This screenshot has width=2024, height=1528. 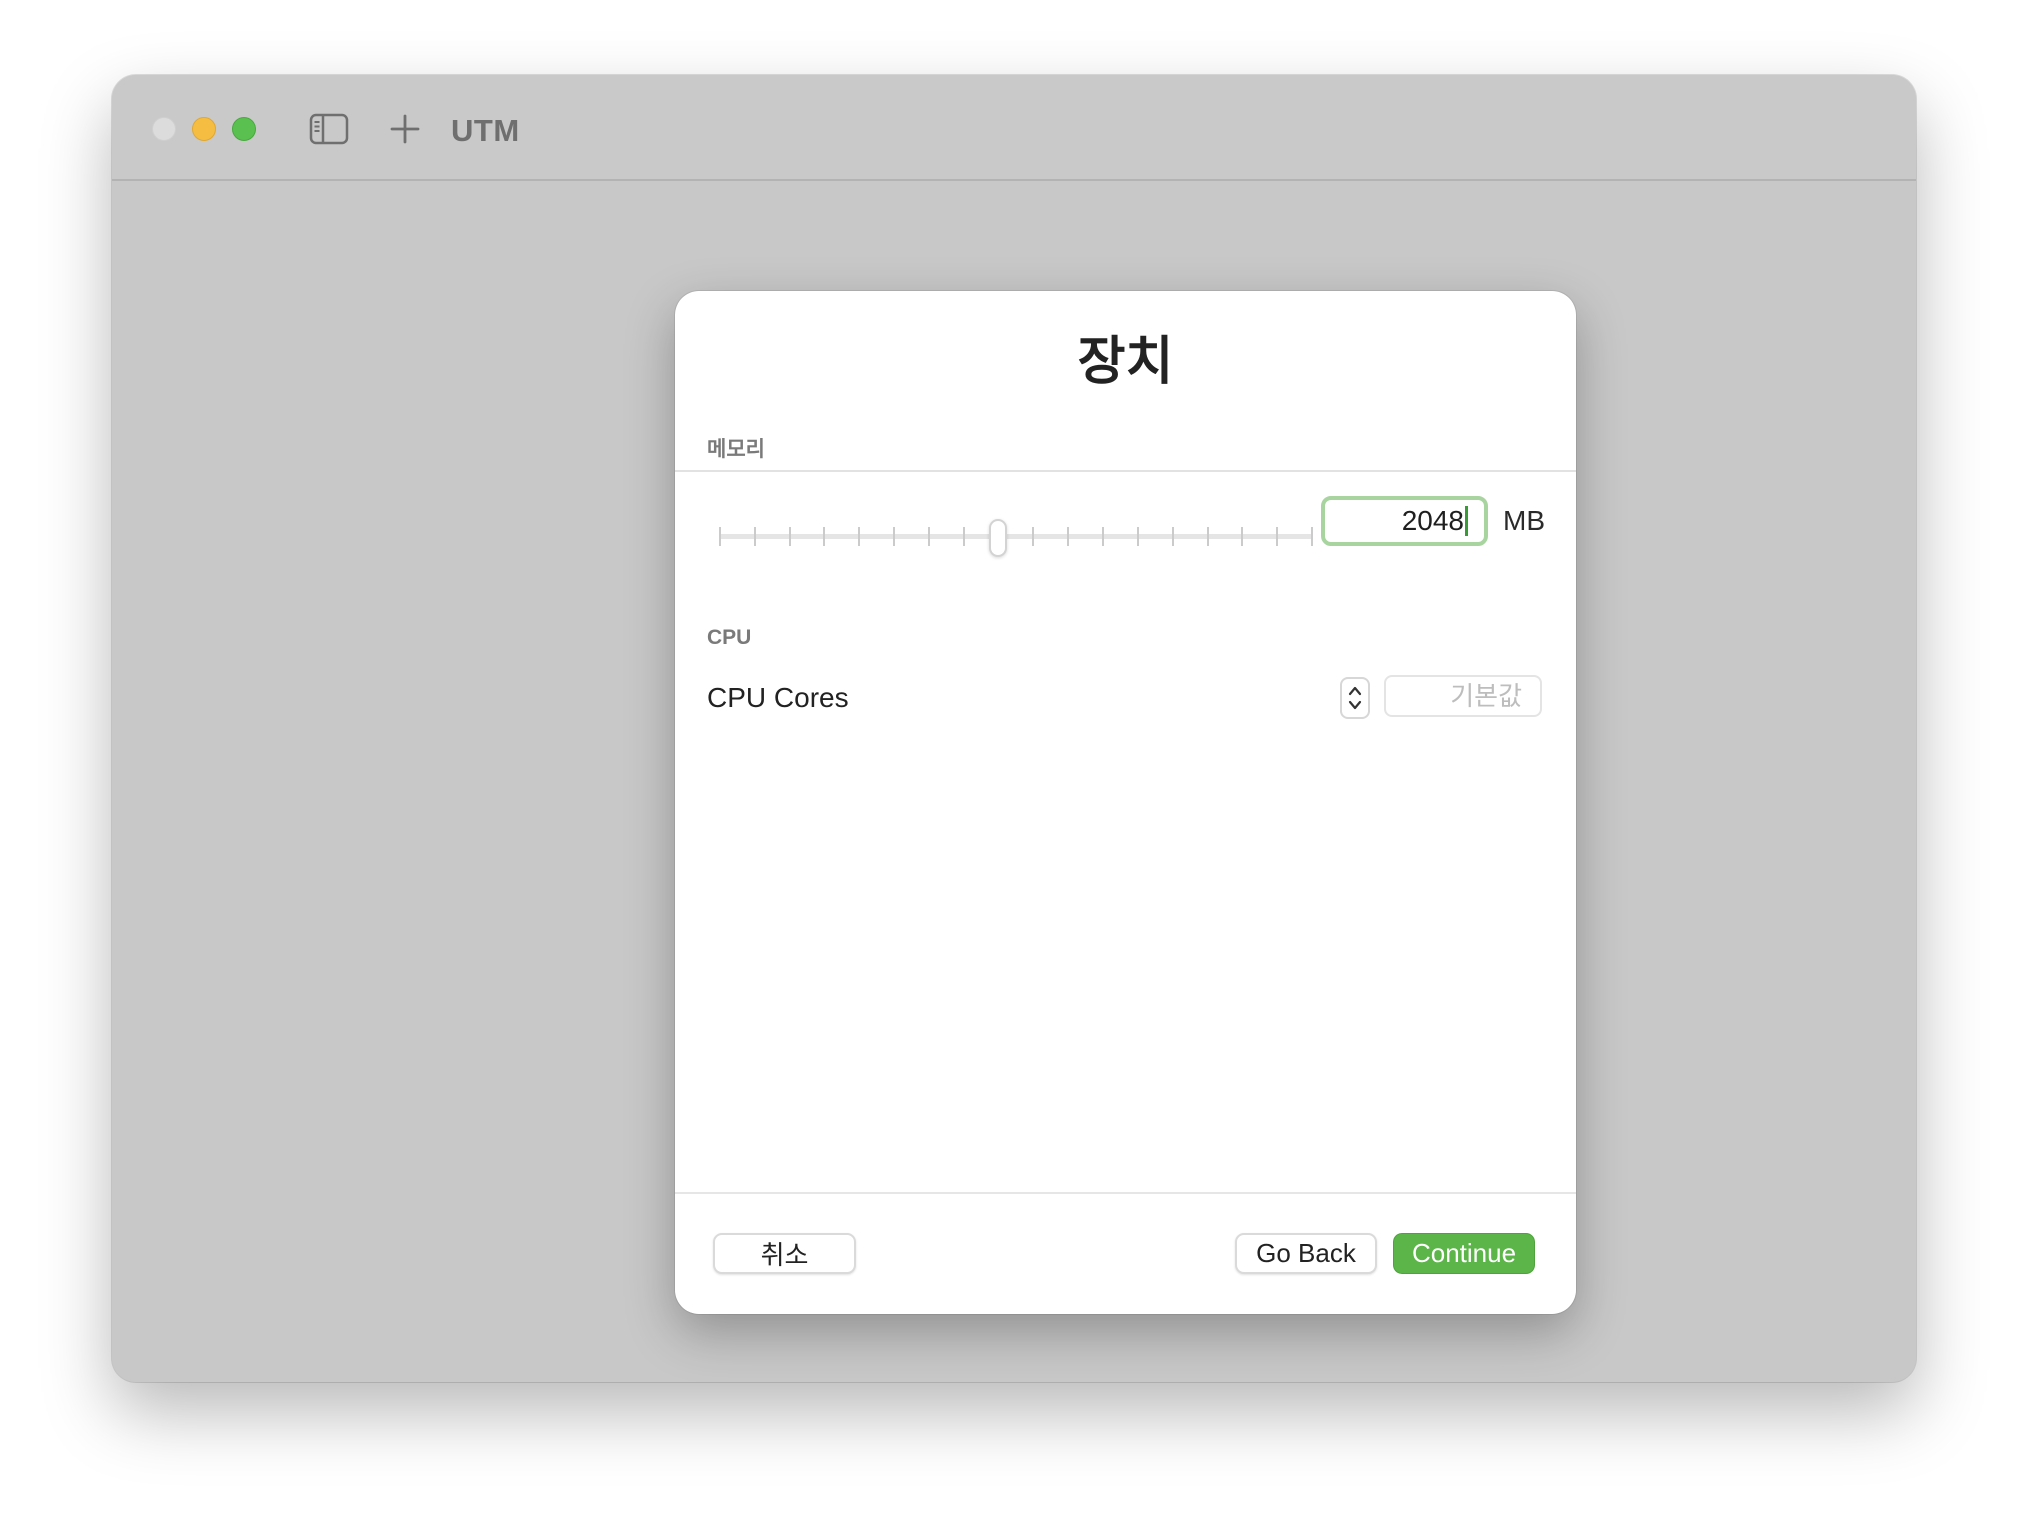 I want to click on plus-icon, so click(x=405, y=129).